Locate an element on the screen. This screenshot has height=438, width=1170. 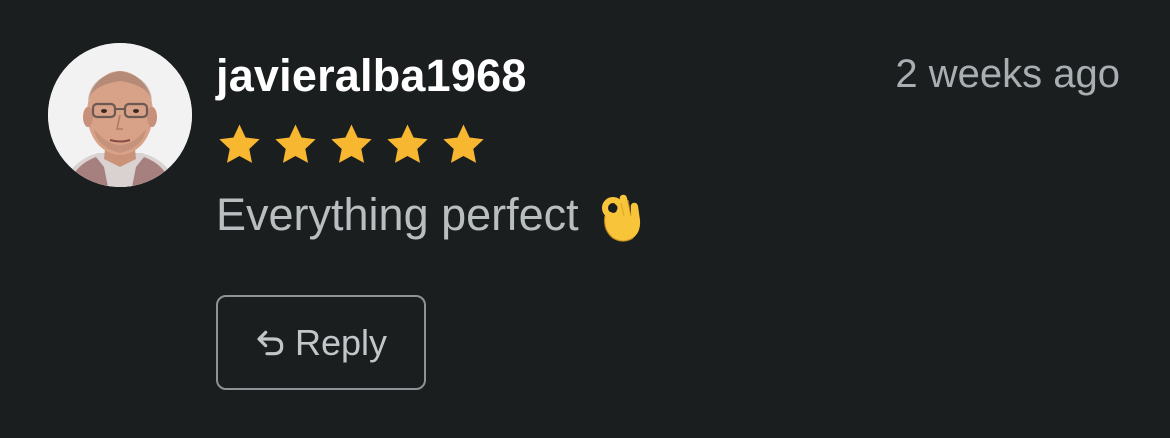
reply-button-label: Reply is located at coordinates (341, 342).